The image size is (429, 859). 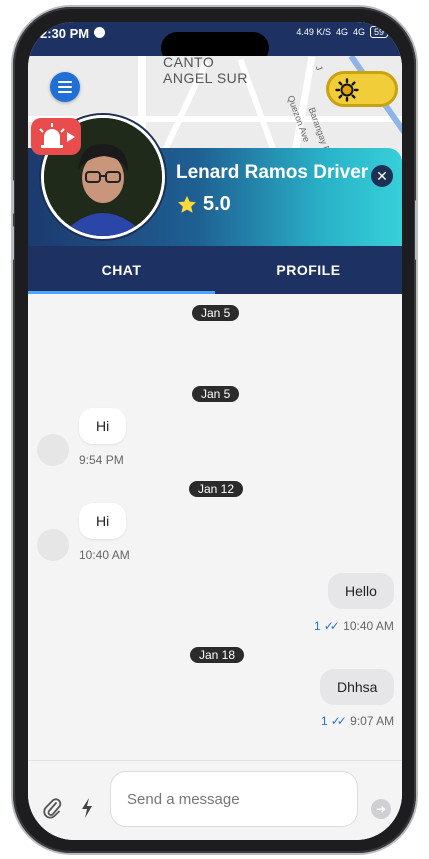 I want to click on outgoing-message: Hello, so click(x=361, y=591).